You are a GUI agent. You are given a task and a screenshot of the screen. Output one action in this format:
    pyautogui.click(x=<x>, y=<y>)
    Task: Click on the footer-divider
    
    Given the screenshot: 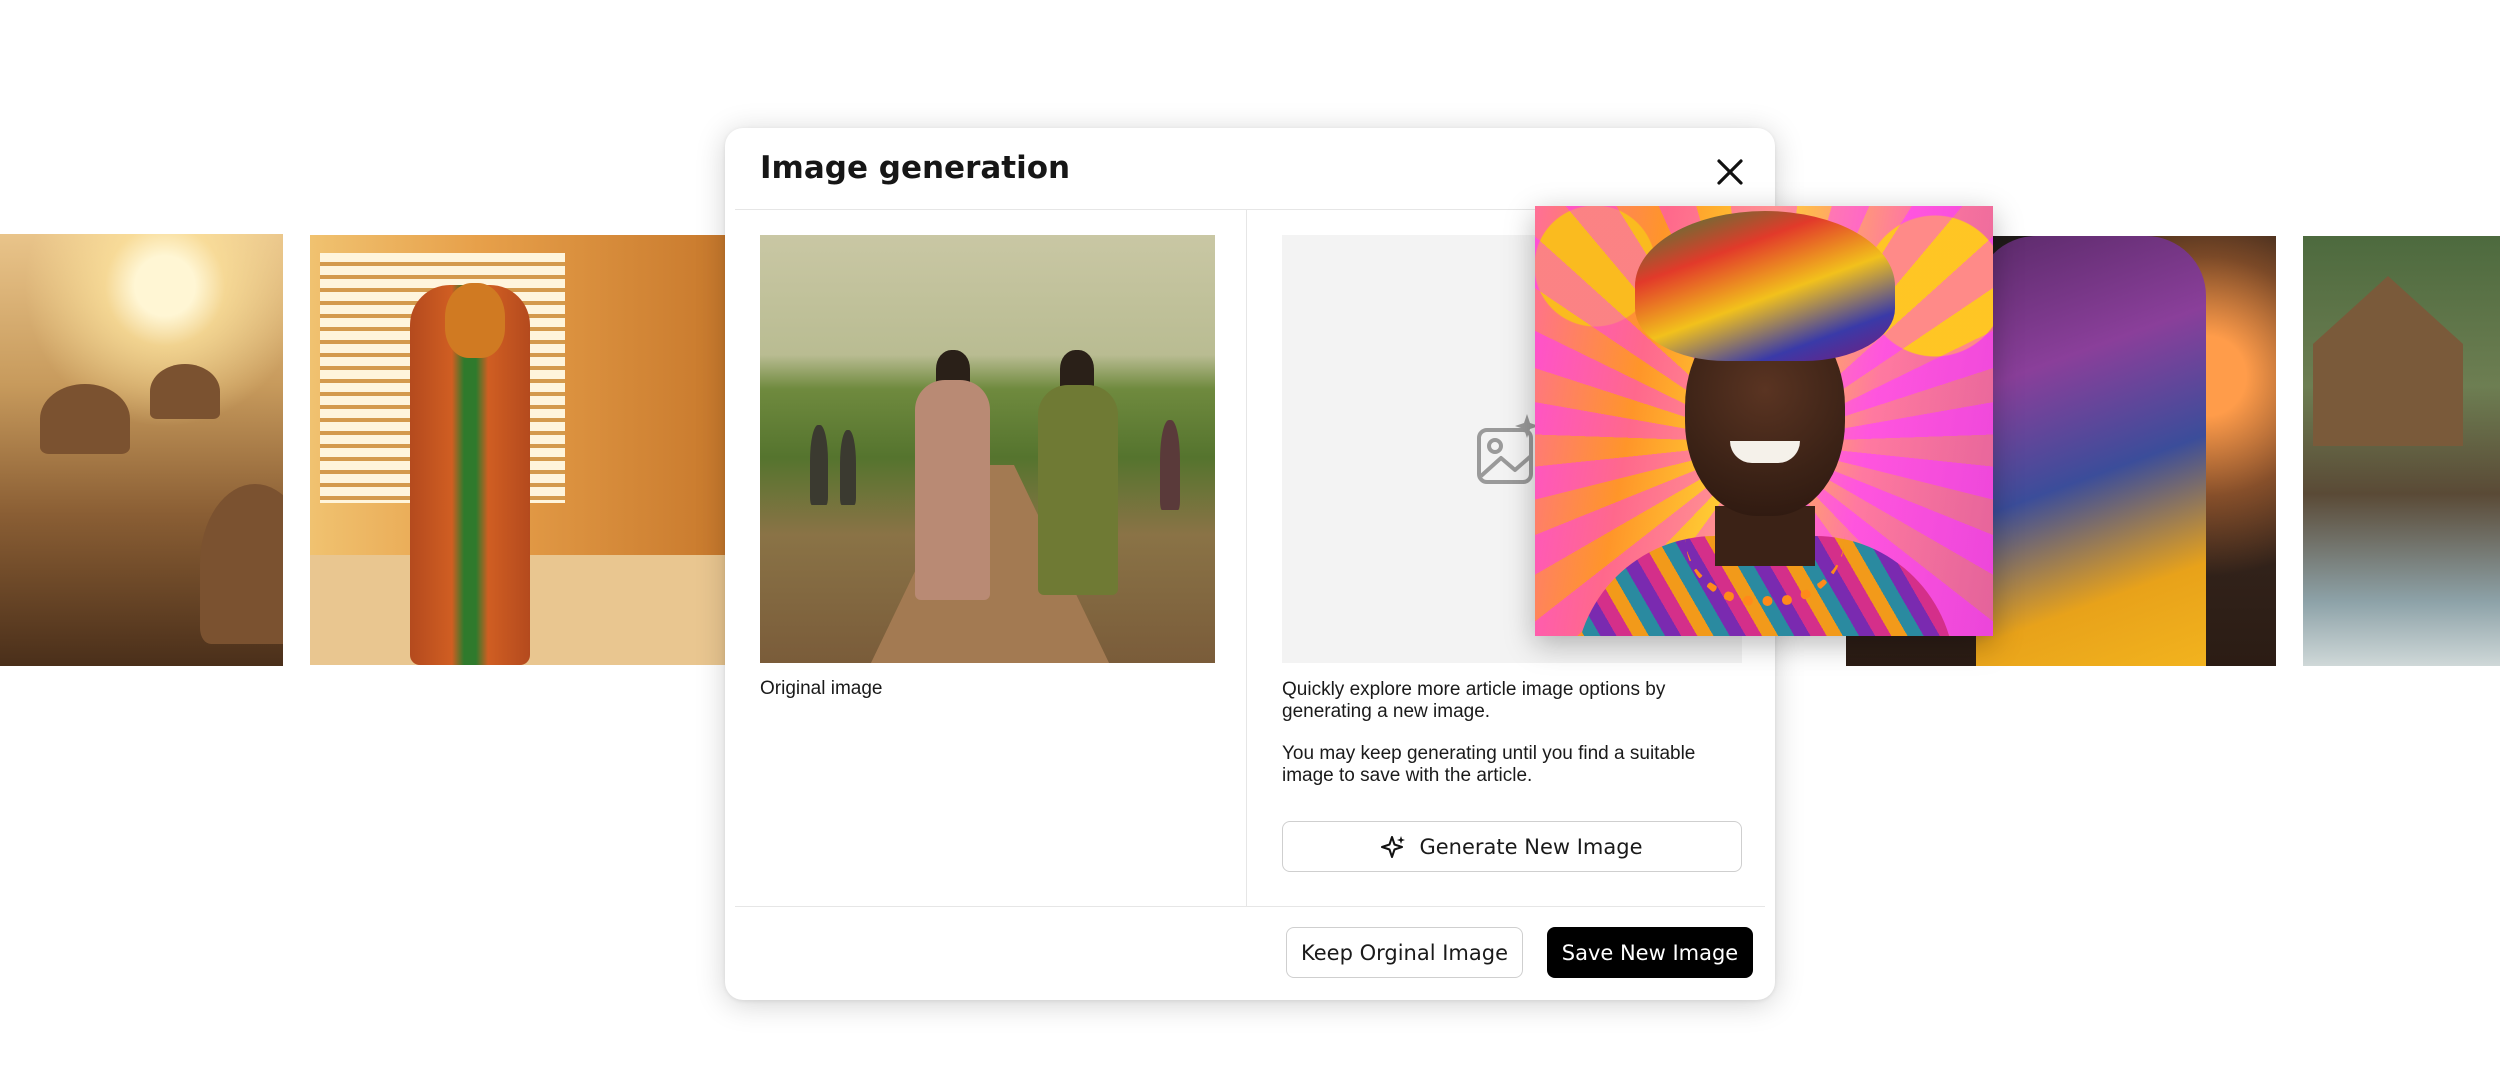 What is the action you would take?
    pyautogui.click(x=1250, y=906)
    